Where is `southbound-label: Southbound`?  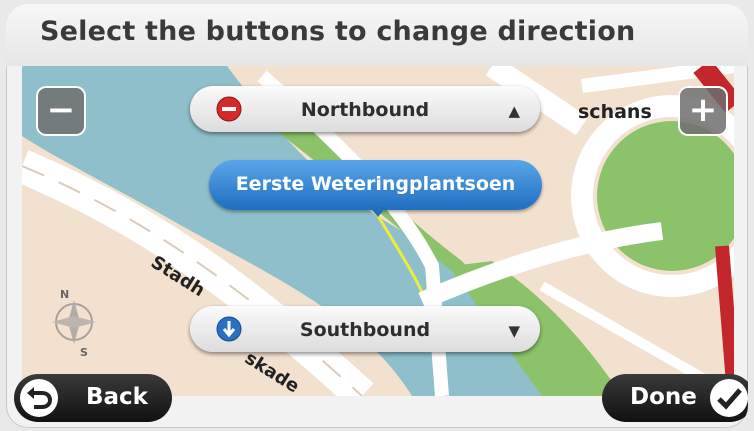
southbound-label: Southbound is located at coordinates (365, 330).